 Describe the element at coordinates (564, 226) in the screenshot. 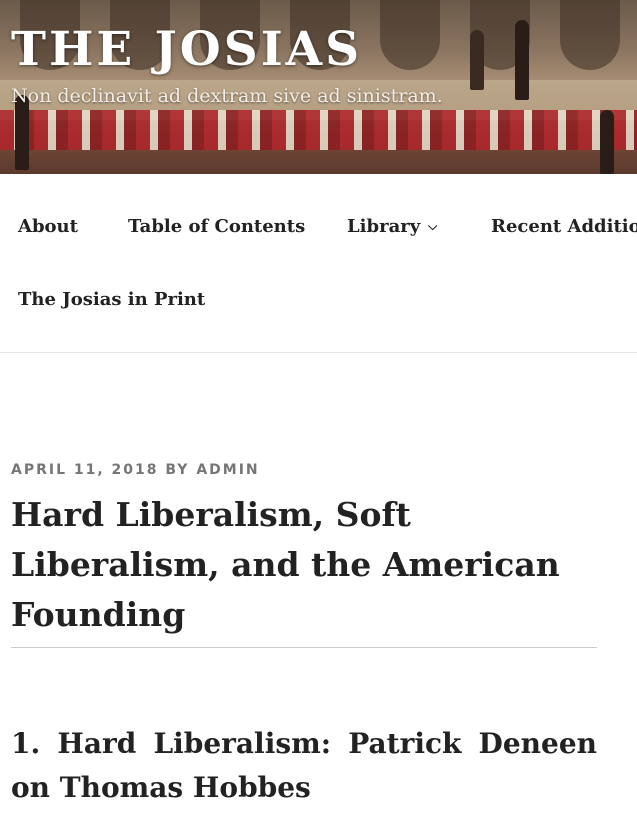

I see `nav-item-recent-additions: Recent Additions` at that location.